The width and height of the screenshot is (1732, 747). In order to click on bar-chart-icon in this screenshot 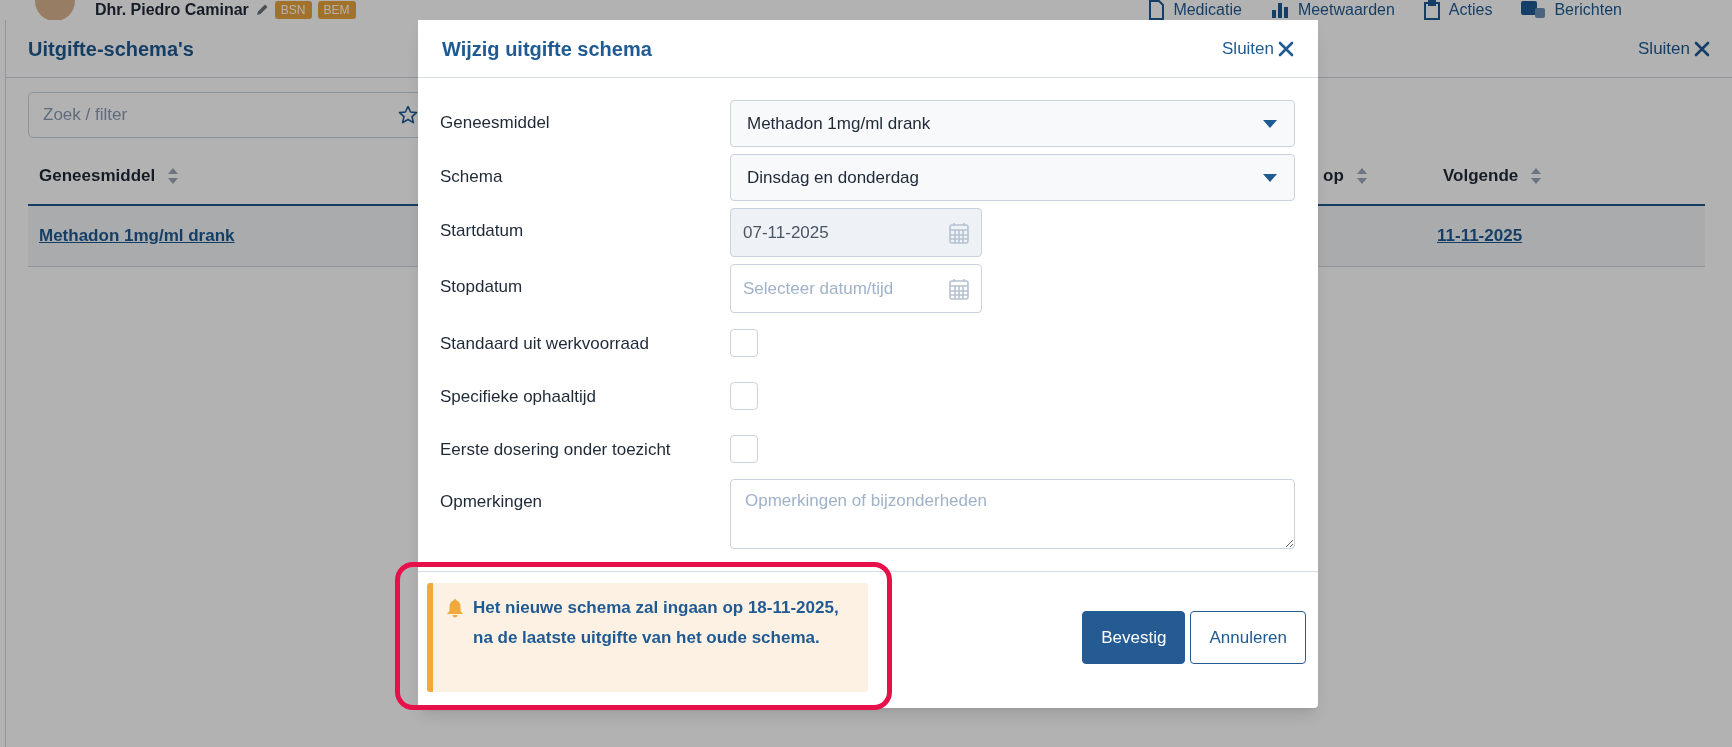, I will do `click(1279, 10)`.